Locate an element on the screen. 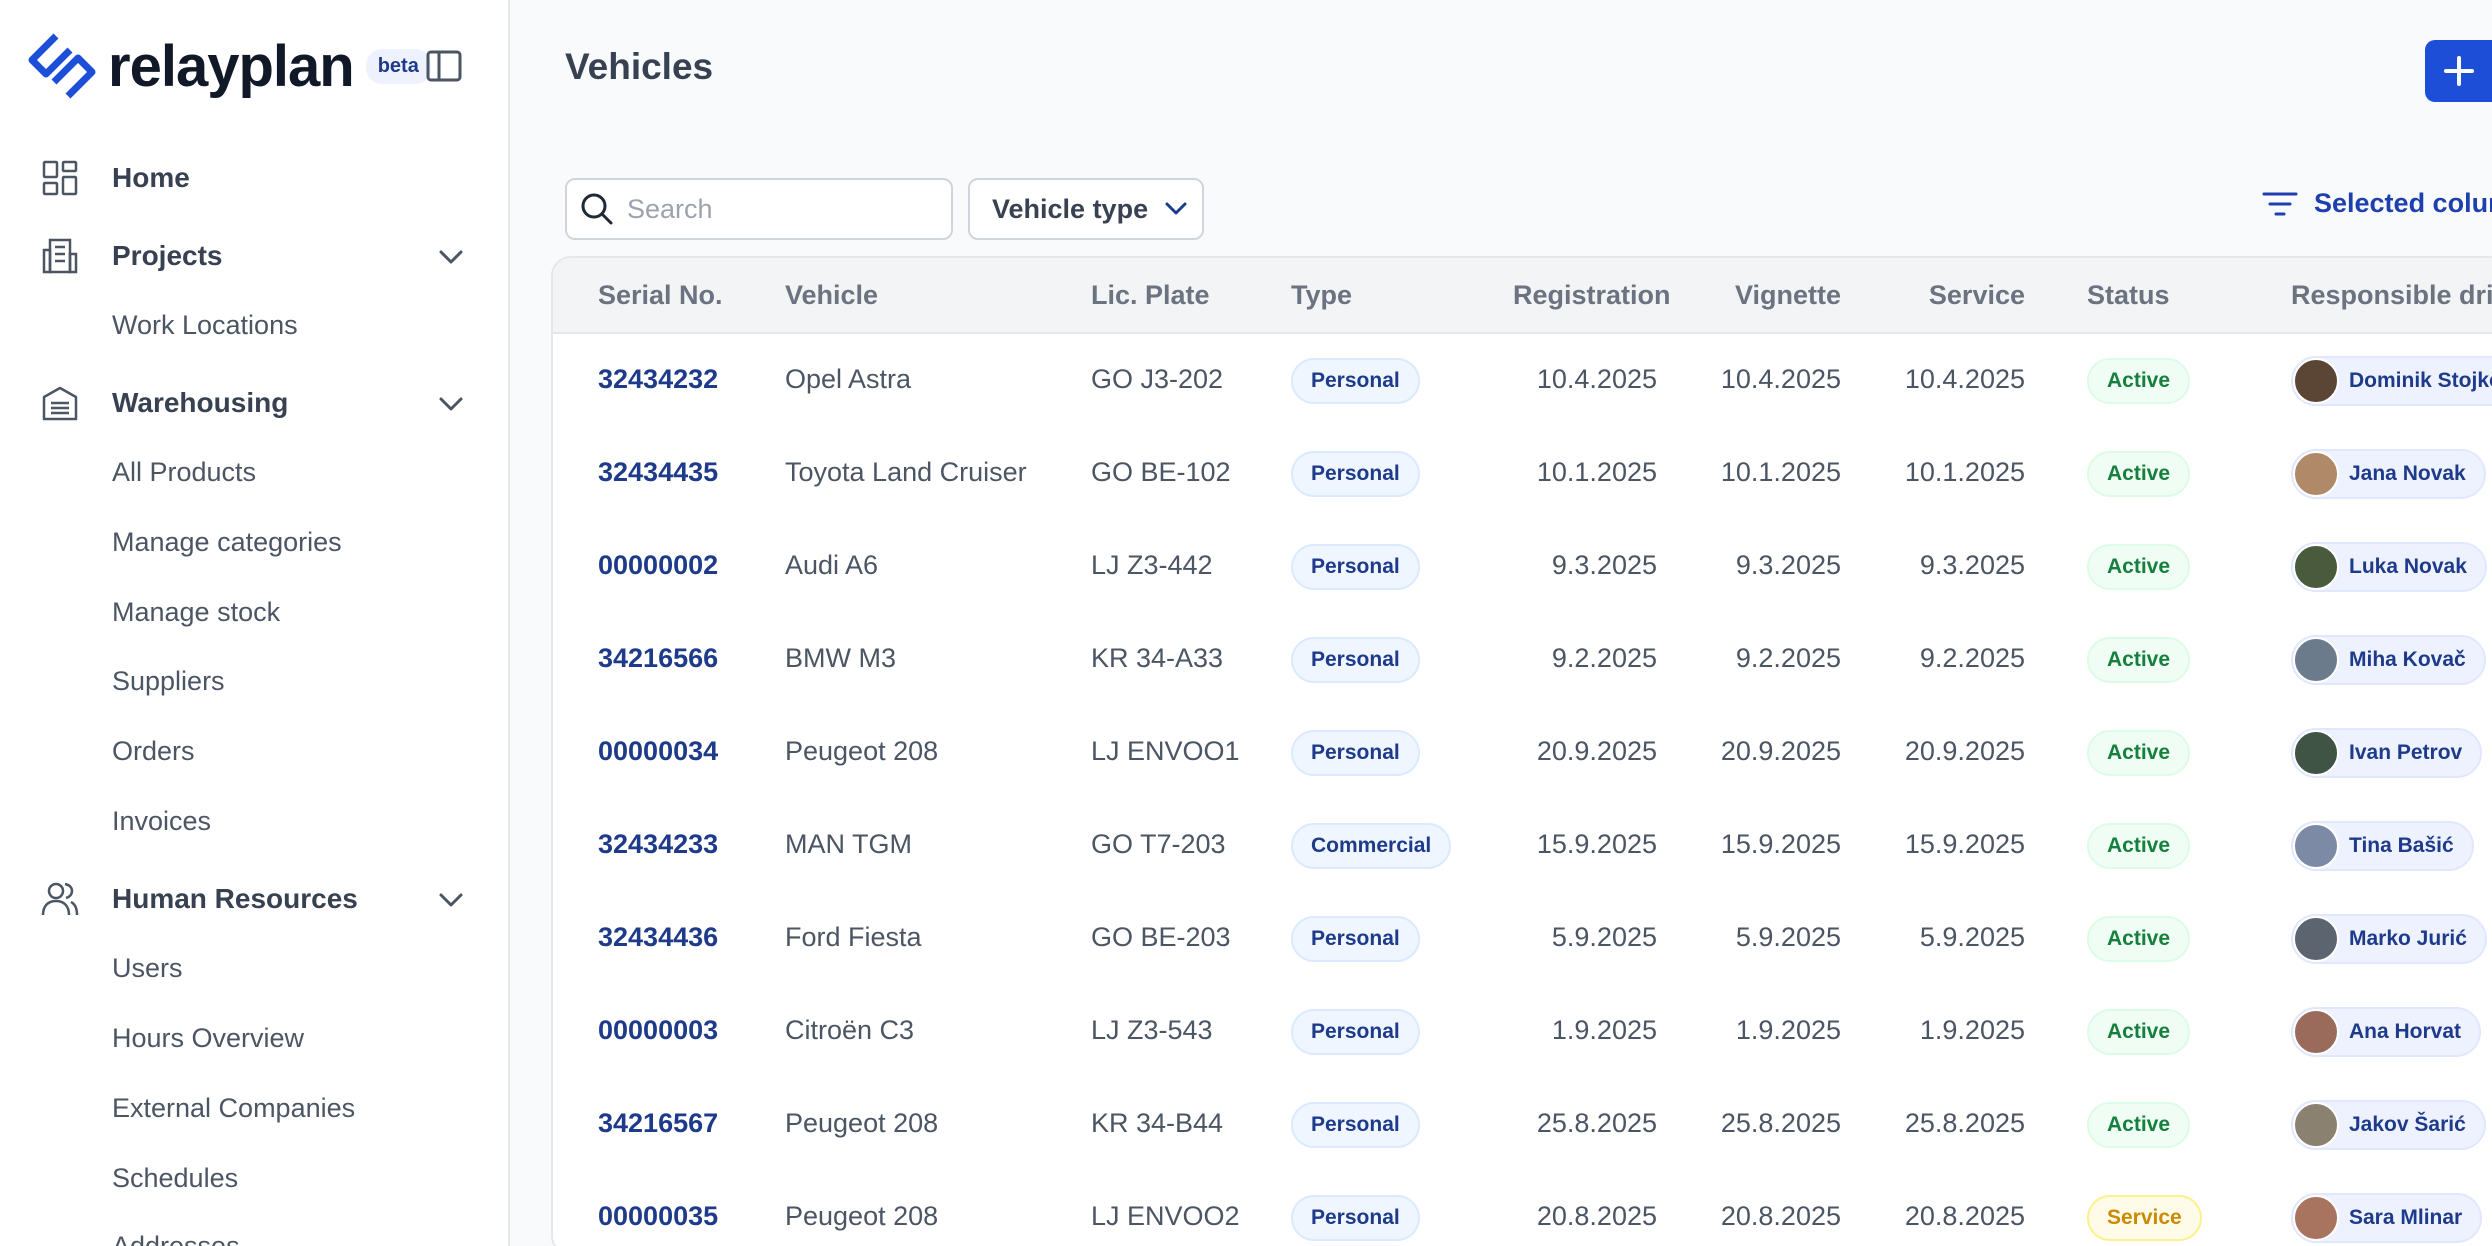  column-header-type: Type is located at coordinates (1321, 295).